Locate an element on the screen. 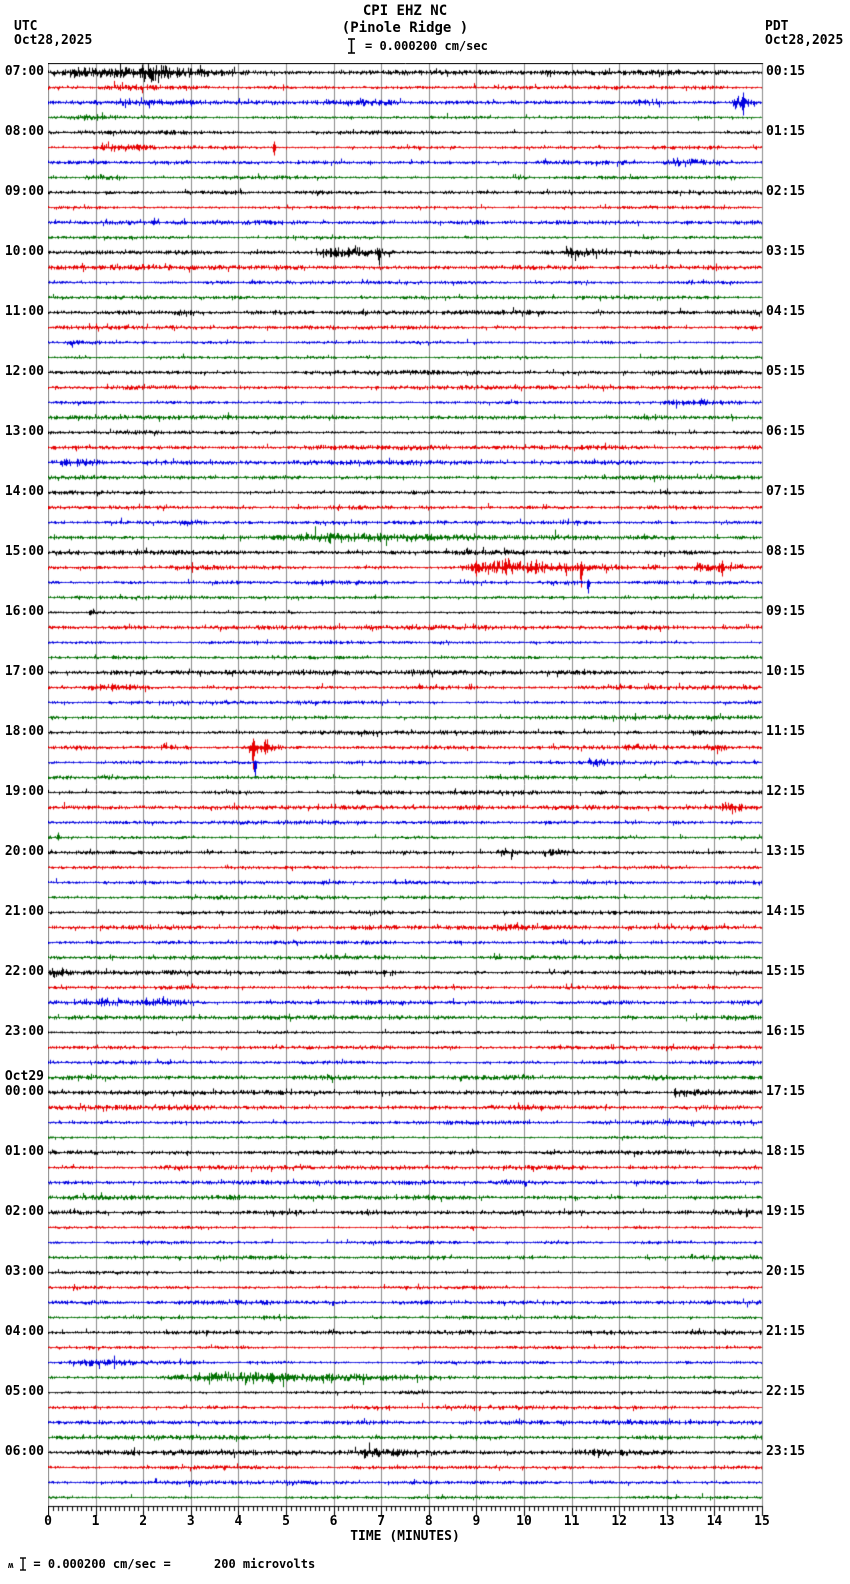  utc-hour-label: 23:00 is located at coordinates (24, 1031).